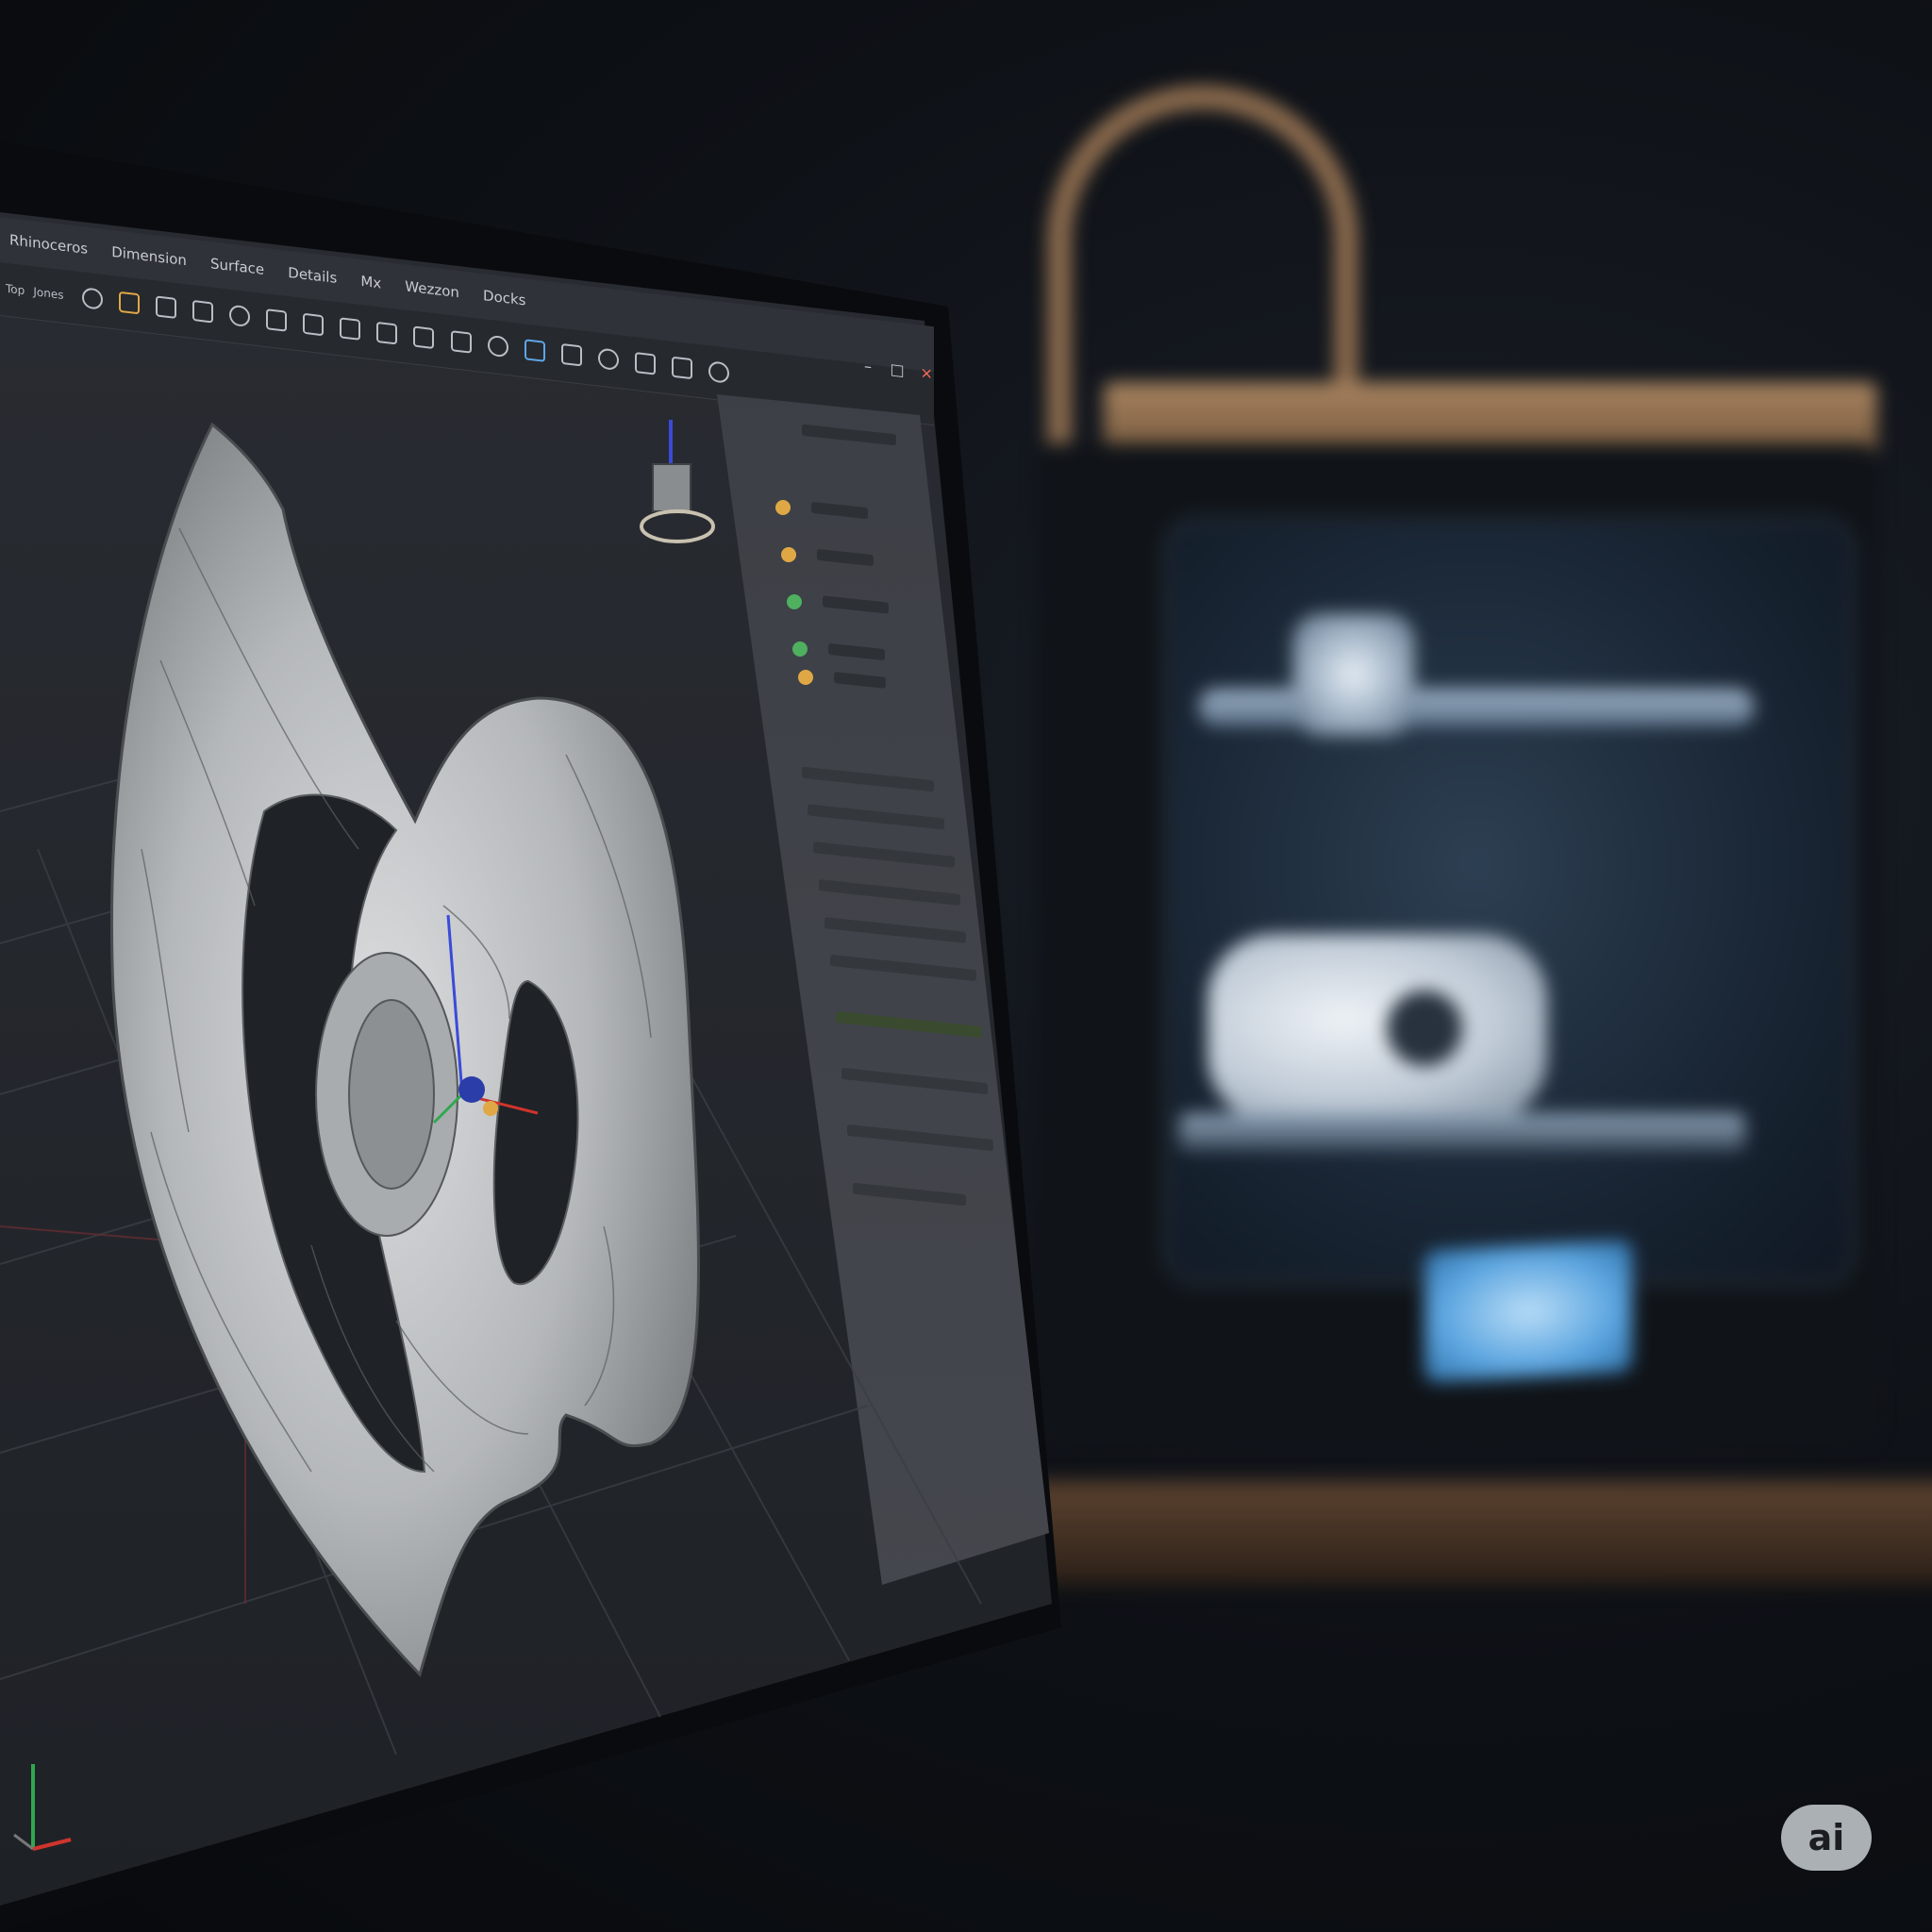 The image size is (1932, 1932). What do you see at coordinates (1826, 1838) in the screenshot?
I see `ai-watermark-badge: ai` at bounding box center [1826, 1838].